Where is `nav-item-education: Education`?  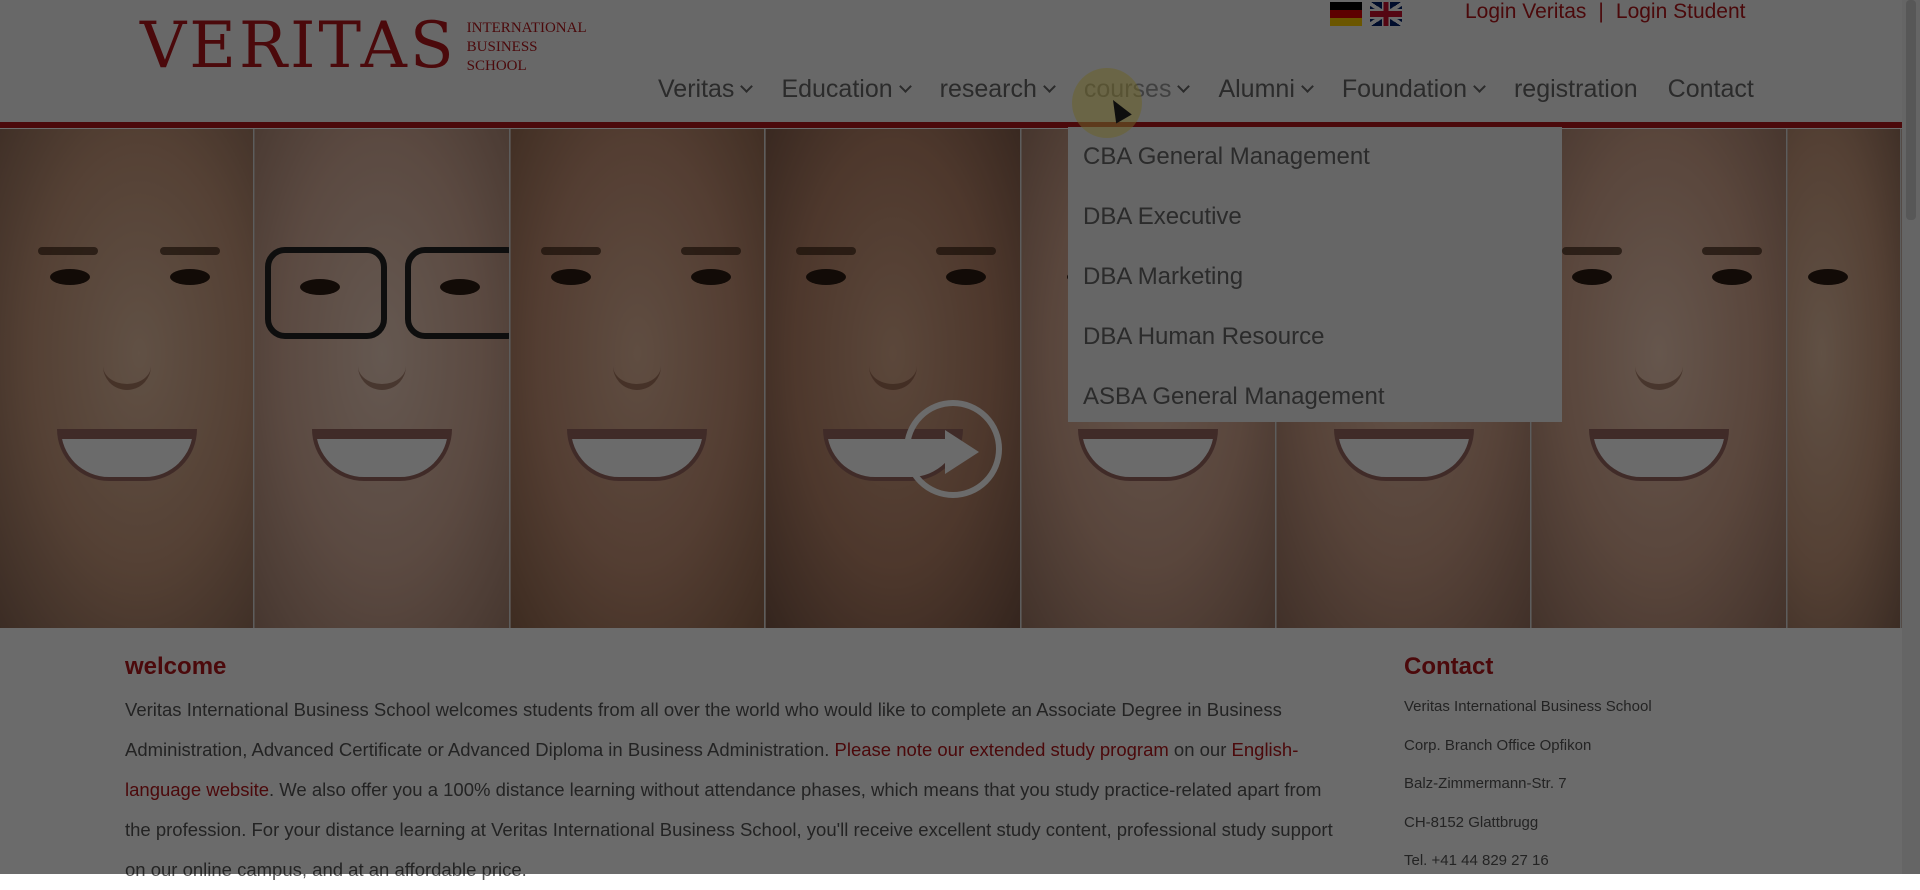
nav-item-education: Education is located at coordinates (846, 89).